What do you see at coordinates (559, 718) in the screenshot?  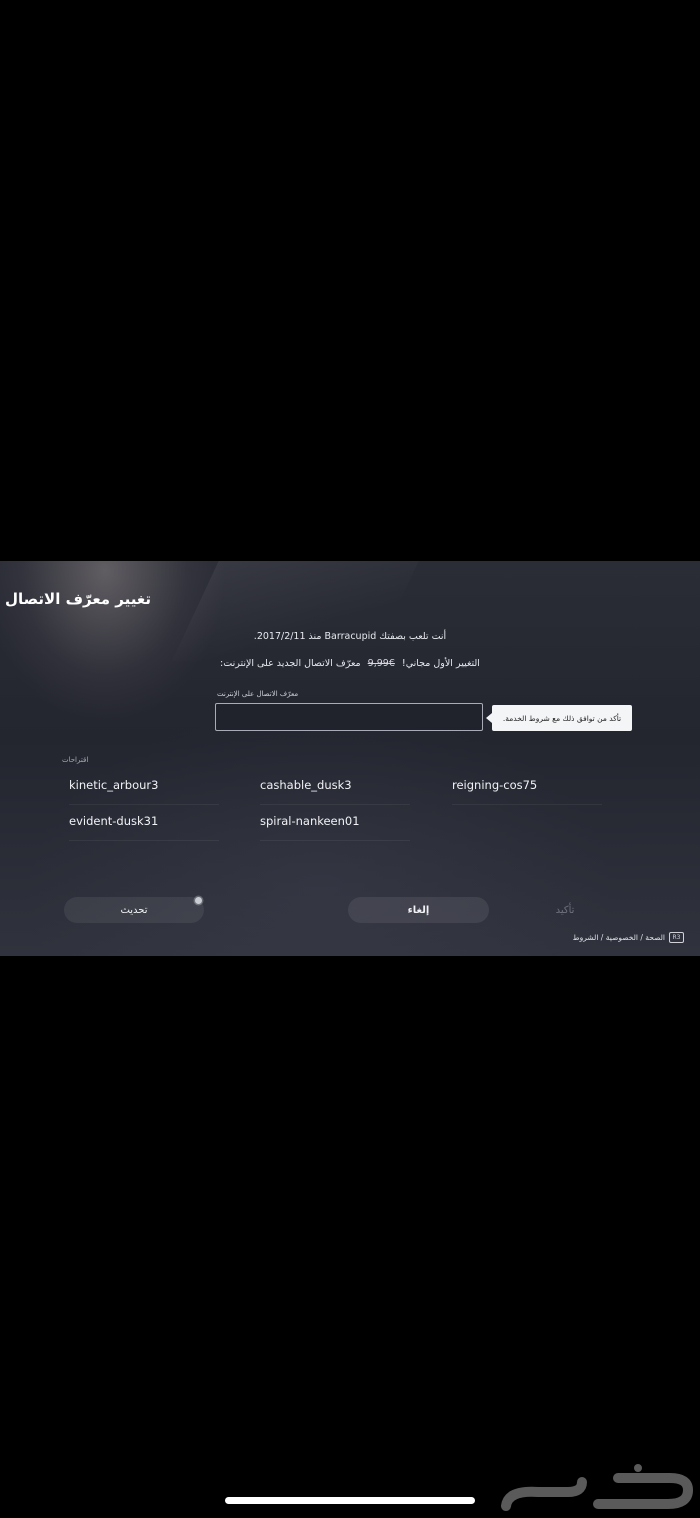 I see `terms-tooltip: تأكد من توافق ذلك مع شروط الخدمة.` at bounding box center [559, 718].